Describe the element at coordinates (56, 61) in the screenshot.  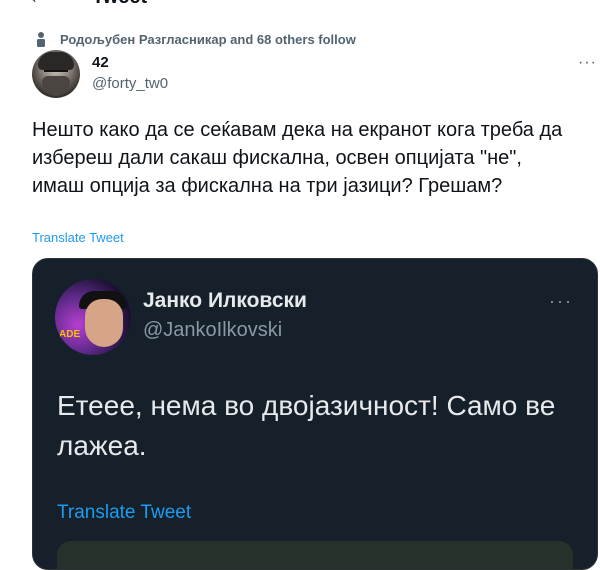
I see `avatar-hair` at that location.